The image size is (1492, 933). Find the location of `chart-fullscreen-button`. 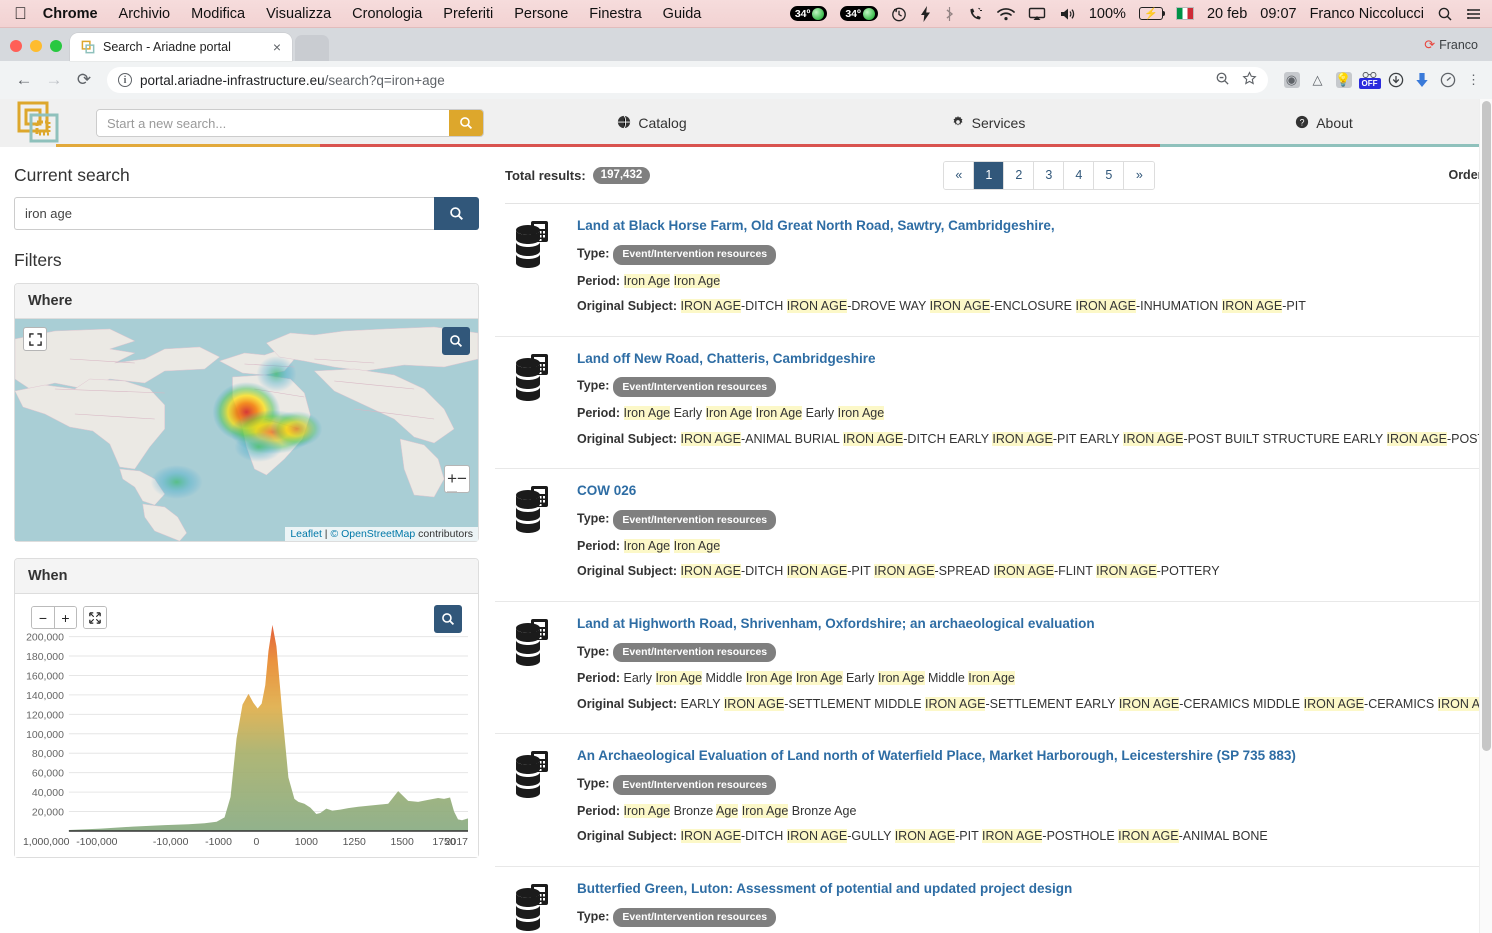

chart-fullscreen-button is located at coordinates (95, 617).